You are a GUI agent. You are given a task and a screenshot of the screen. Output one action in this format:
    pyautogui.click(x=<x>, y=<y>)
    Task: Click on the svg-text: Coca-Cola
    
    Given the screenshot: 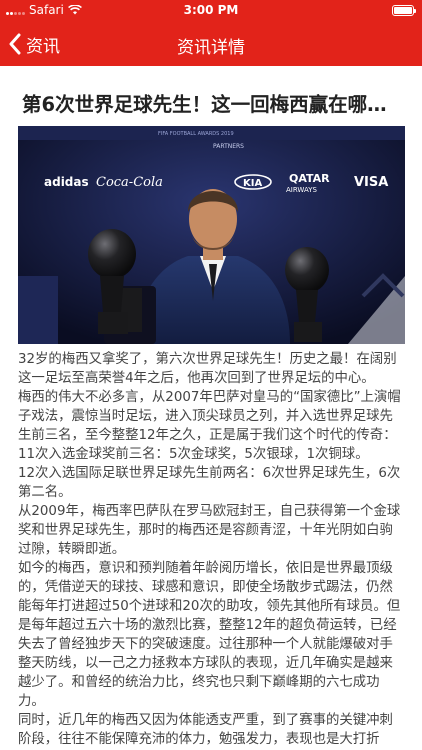 What is the action you would take?
    pyautogui.click(x=129, y=182)
    